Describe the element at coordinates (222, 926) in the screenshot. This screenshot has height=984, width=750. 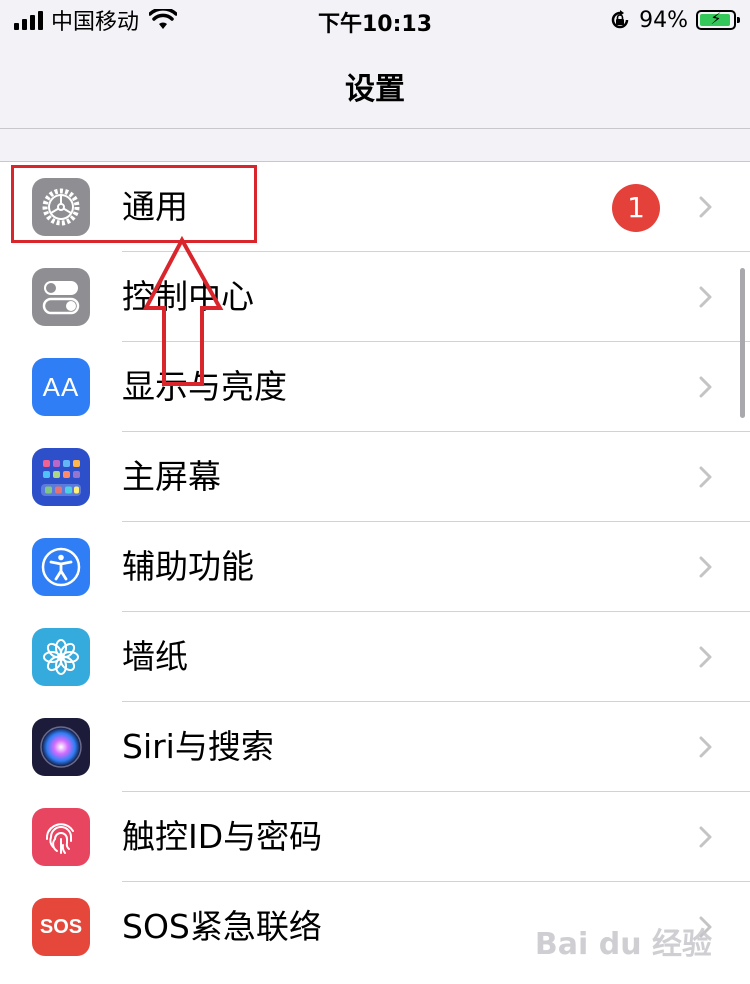
I see `settings-item-label: SOS紧急联络` at that location.